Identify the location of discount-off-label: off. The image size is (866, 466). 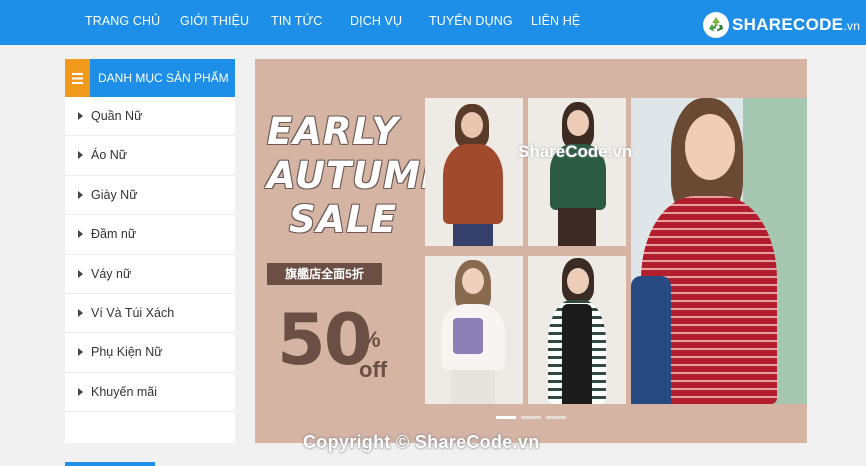
(373, 369).